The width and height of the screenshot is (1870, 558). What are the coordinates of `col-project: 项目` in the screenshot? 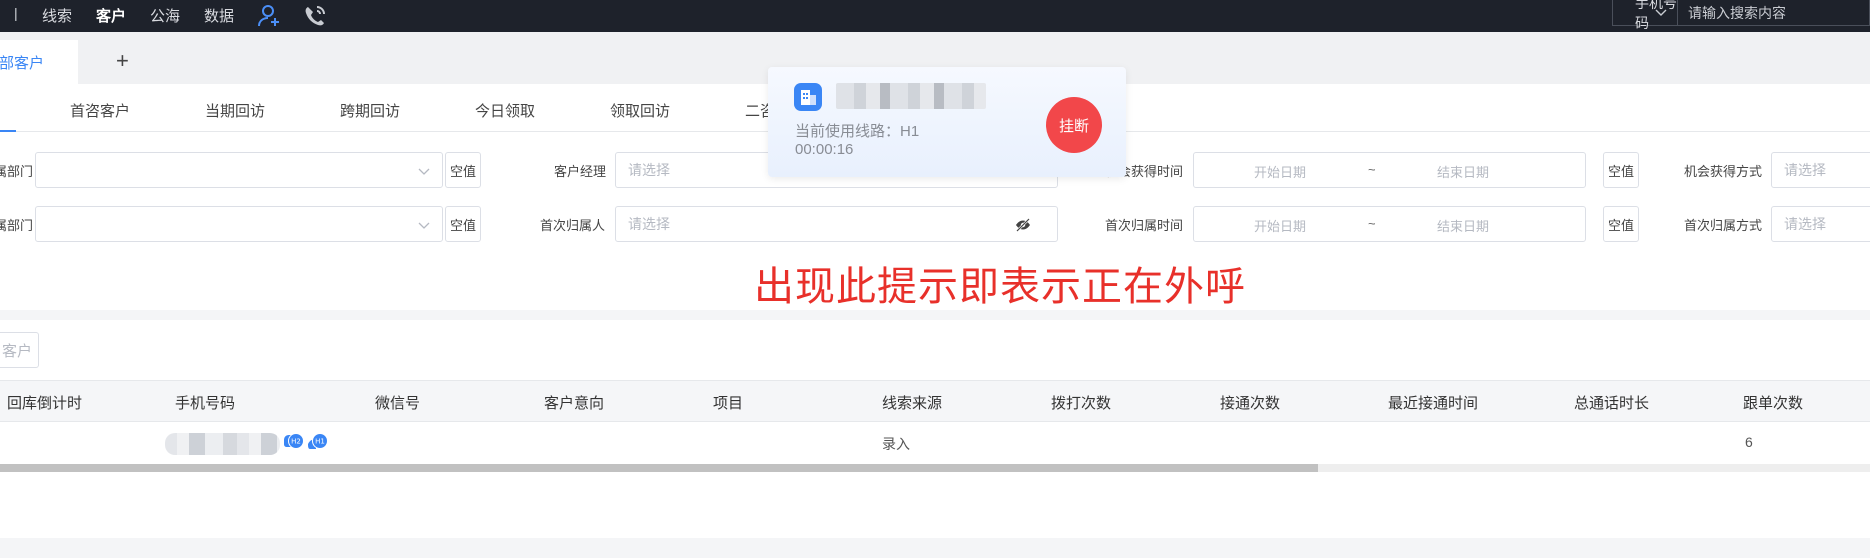 It's located at (728, 402).